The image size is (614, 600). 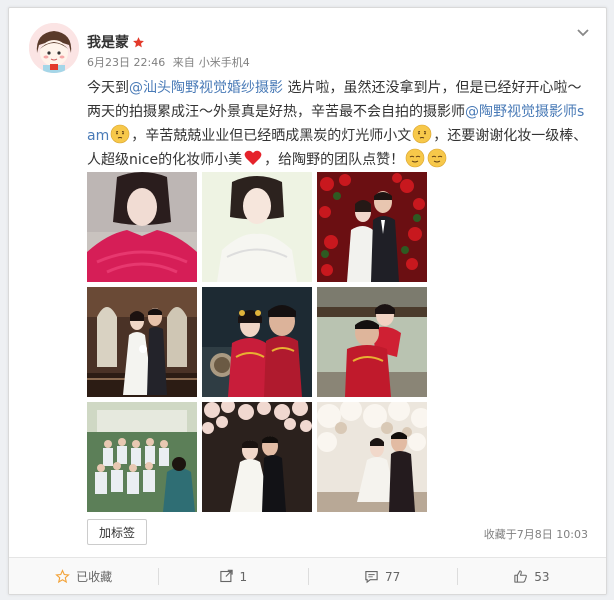 I want to click on comment-icon, so click(x=371, y=577).